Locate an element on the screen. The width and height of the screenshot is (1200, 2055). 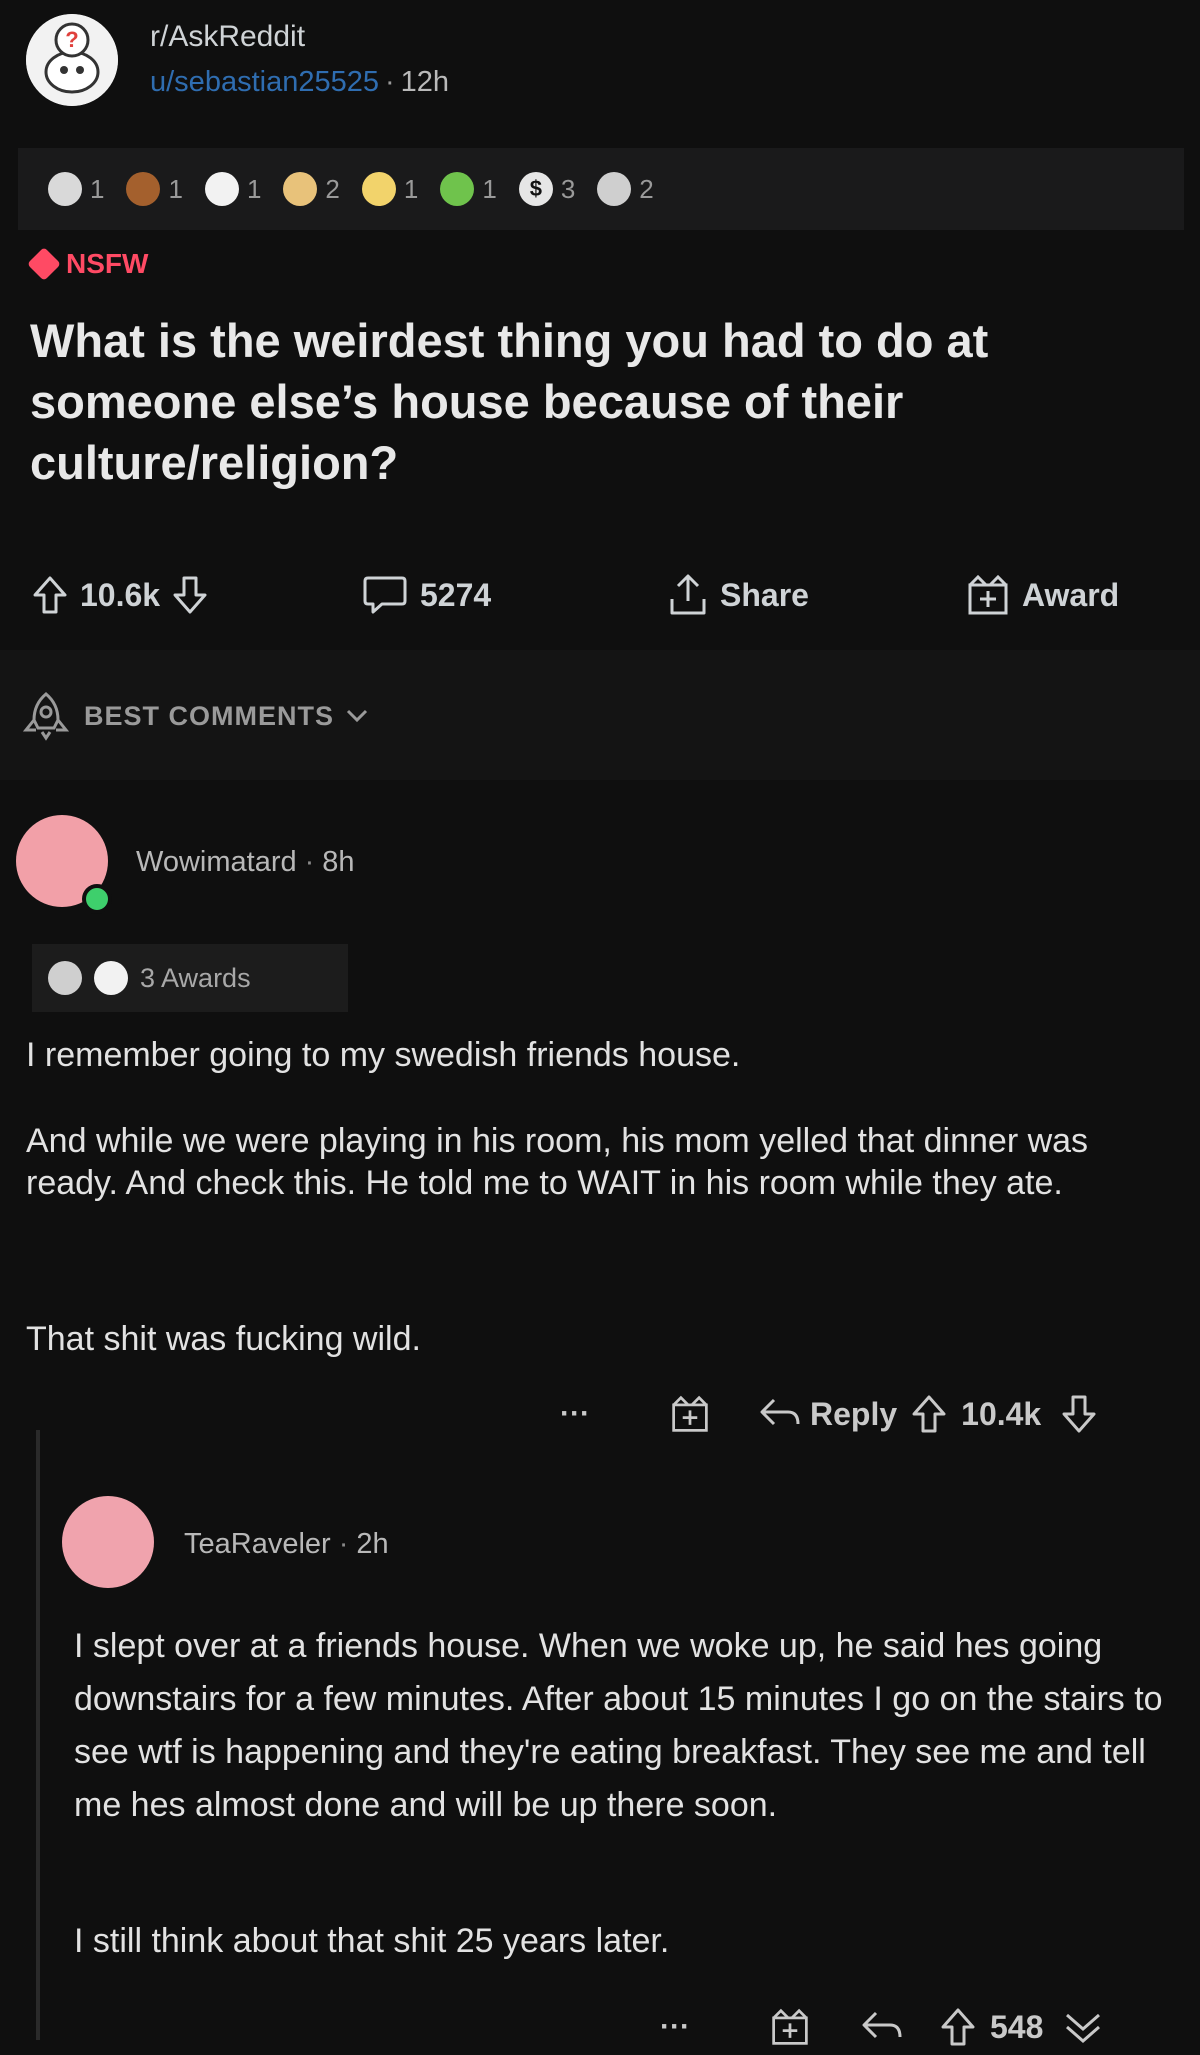
sort-label: BEST COMMENTS is located at coordinates (209, 715).